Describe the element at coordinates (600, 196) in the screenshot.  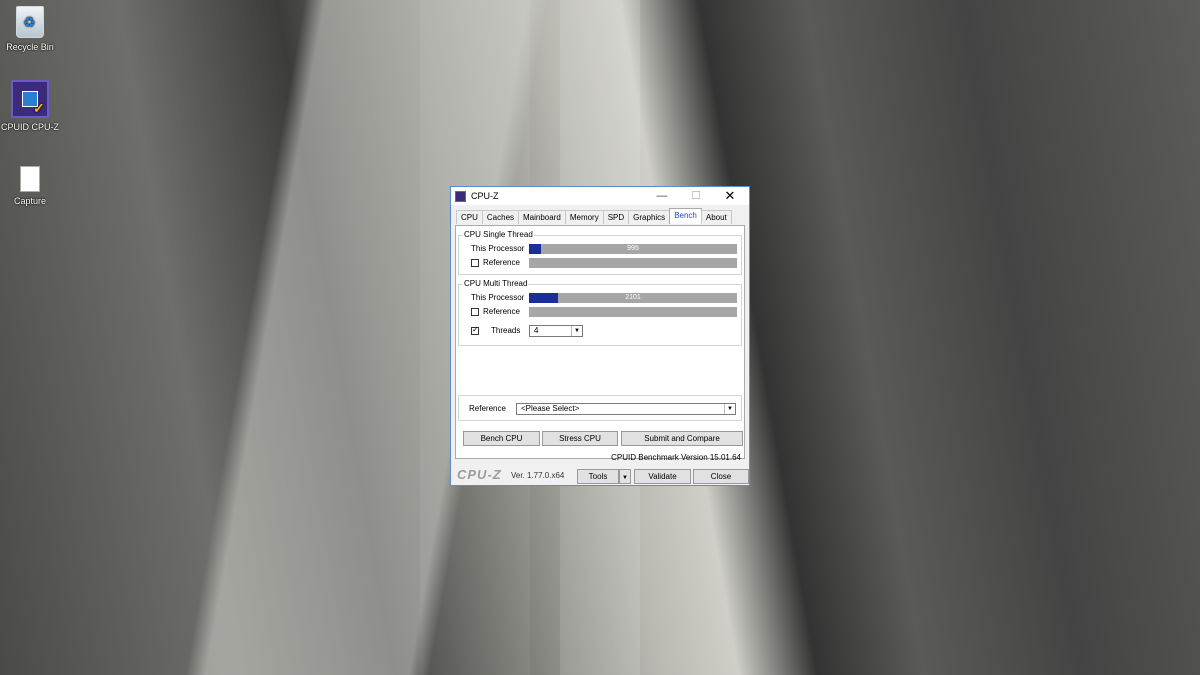
I see `title-bar: CPU-Z — ☐ ✕` at that location.